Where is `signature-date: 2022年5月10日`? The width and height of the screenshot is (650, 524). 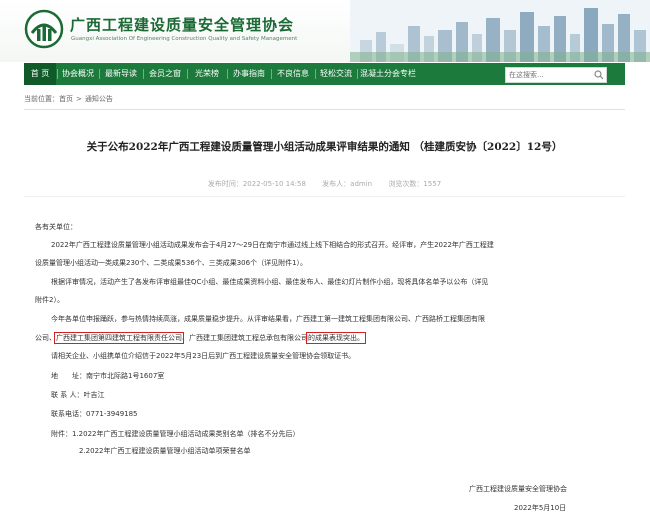 signature-date: 2022年5月10日 is located at coordinates (540, 508).